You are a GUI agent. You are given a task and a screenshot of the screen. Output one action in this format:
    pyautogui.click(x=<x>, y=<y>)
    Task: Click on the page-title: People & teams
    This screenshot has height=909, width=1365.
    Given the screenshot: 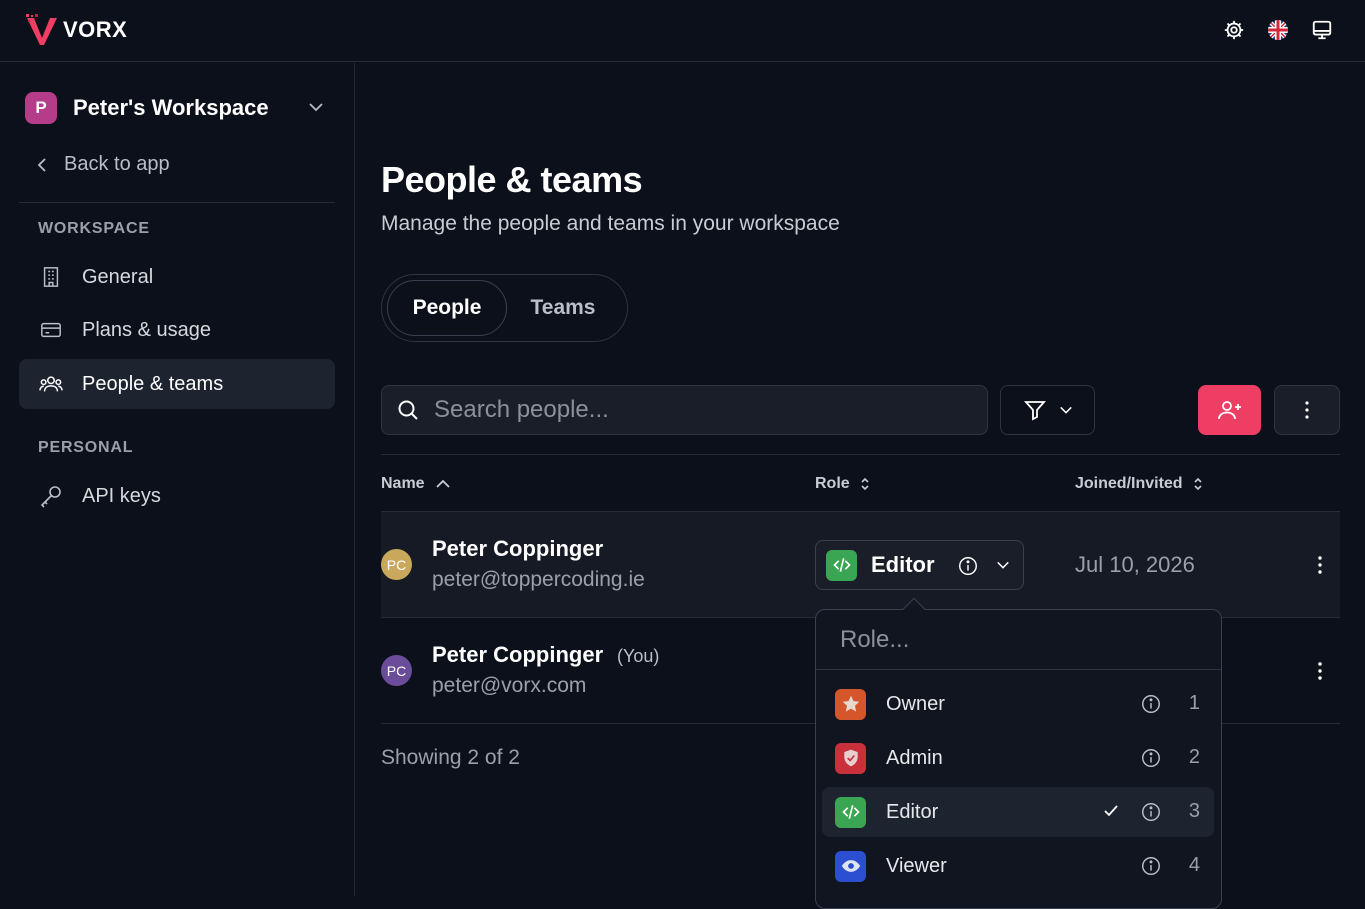 What is the action you would take?
    pyautogui.click(x=512, y=179)
    